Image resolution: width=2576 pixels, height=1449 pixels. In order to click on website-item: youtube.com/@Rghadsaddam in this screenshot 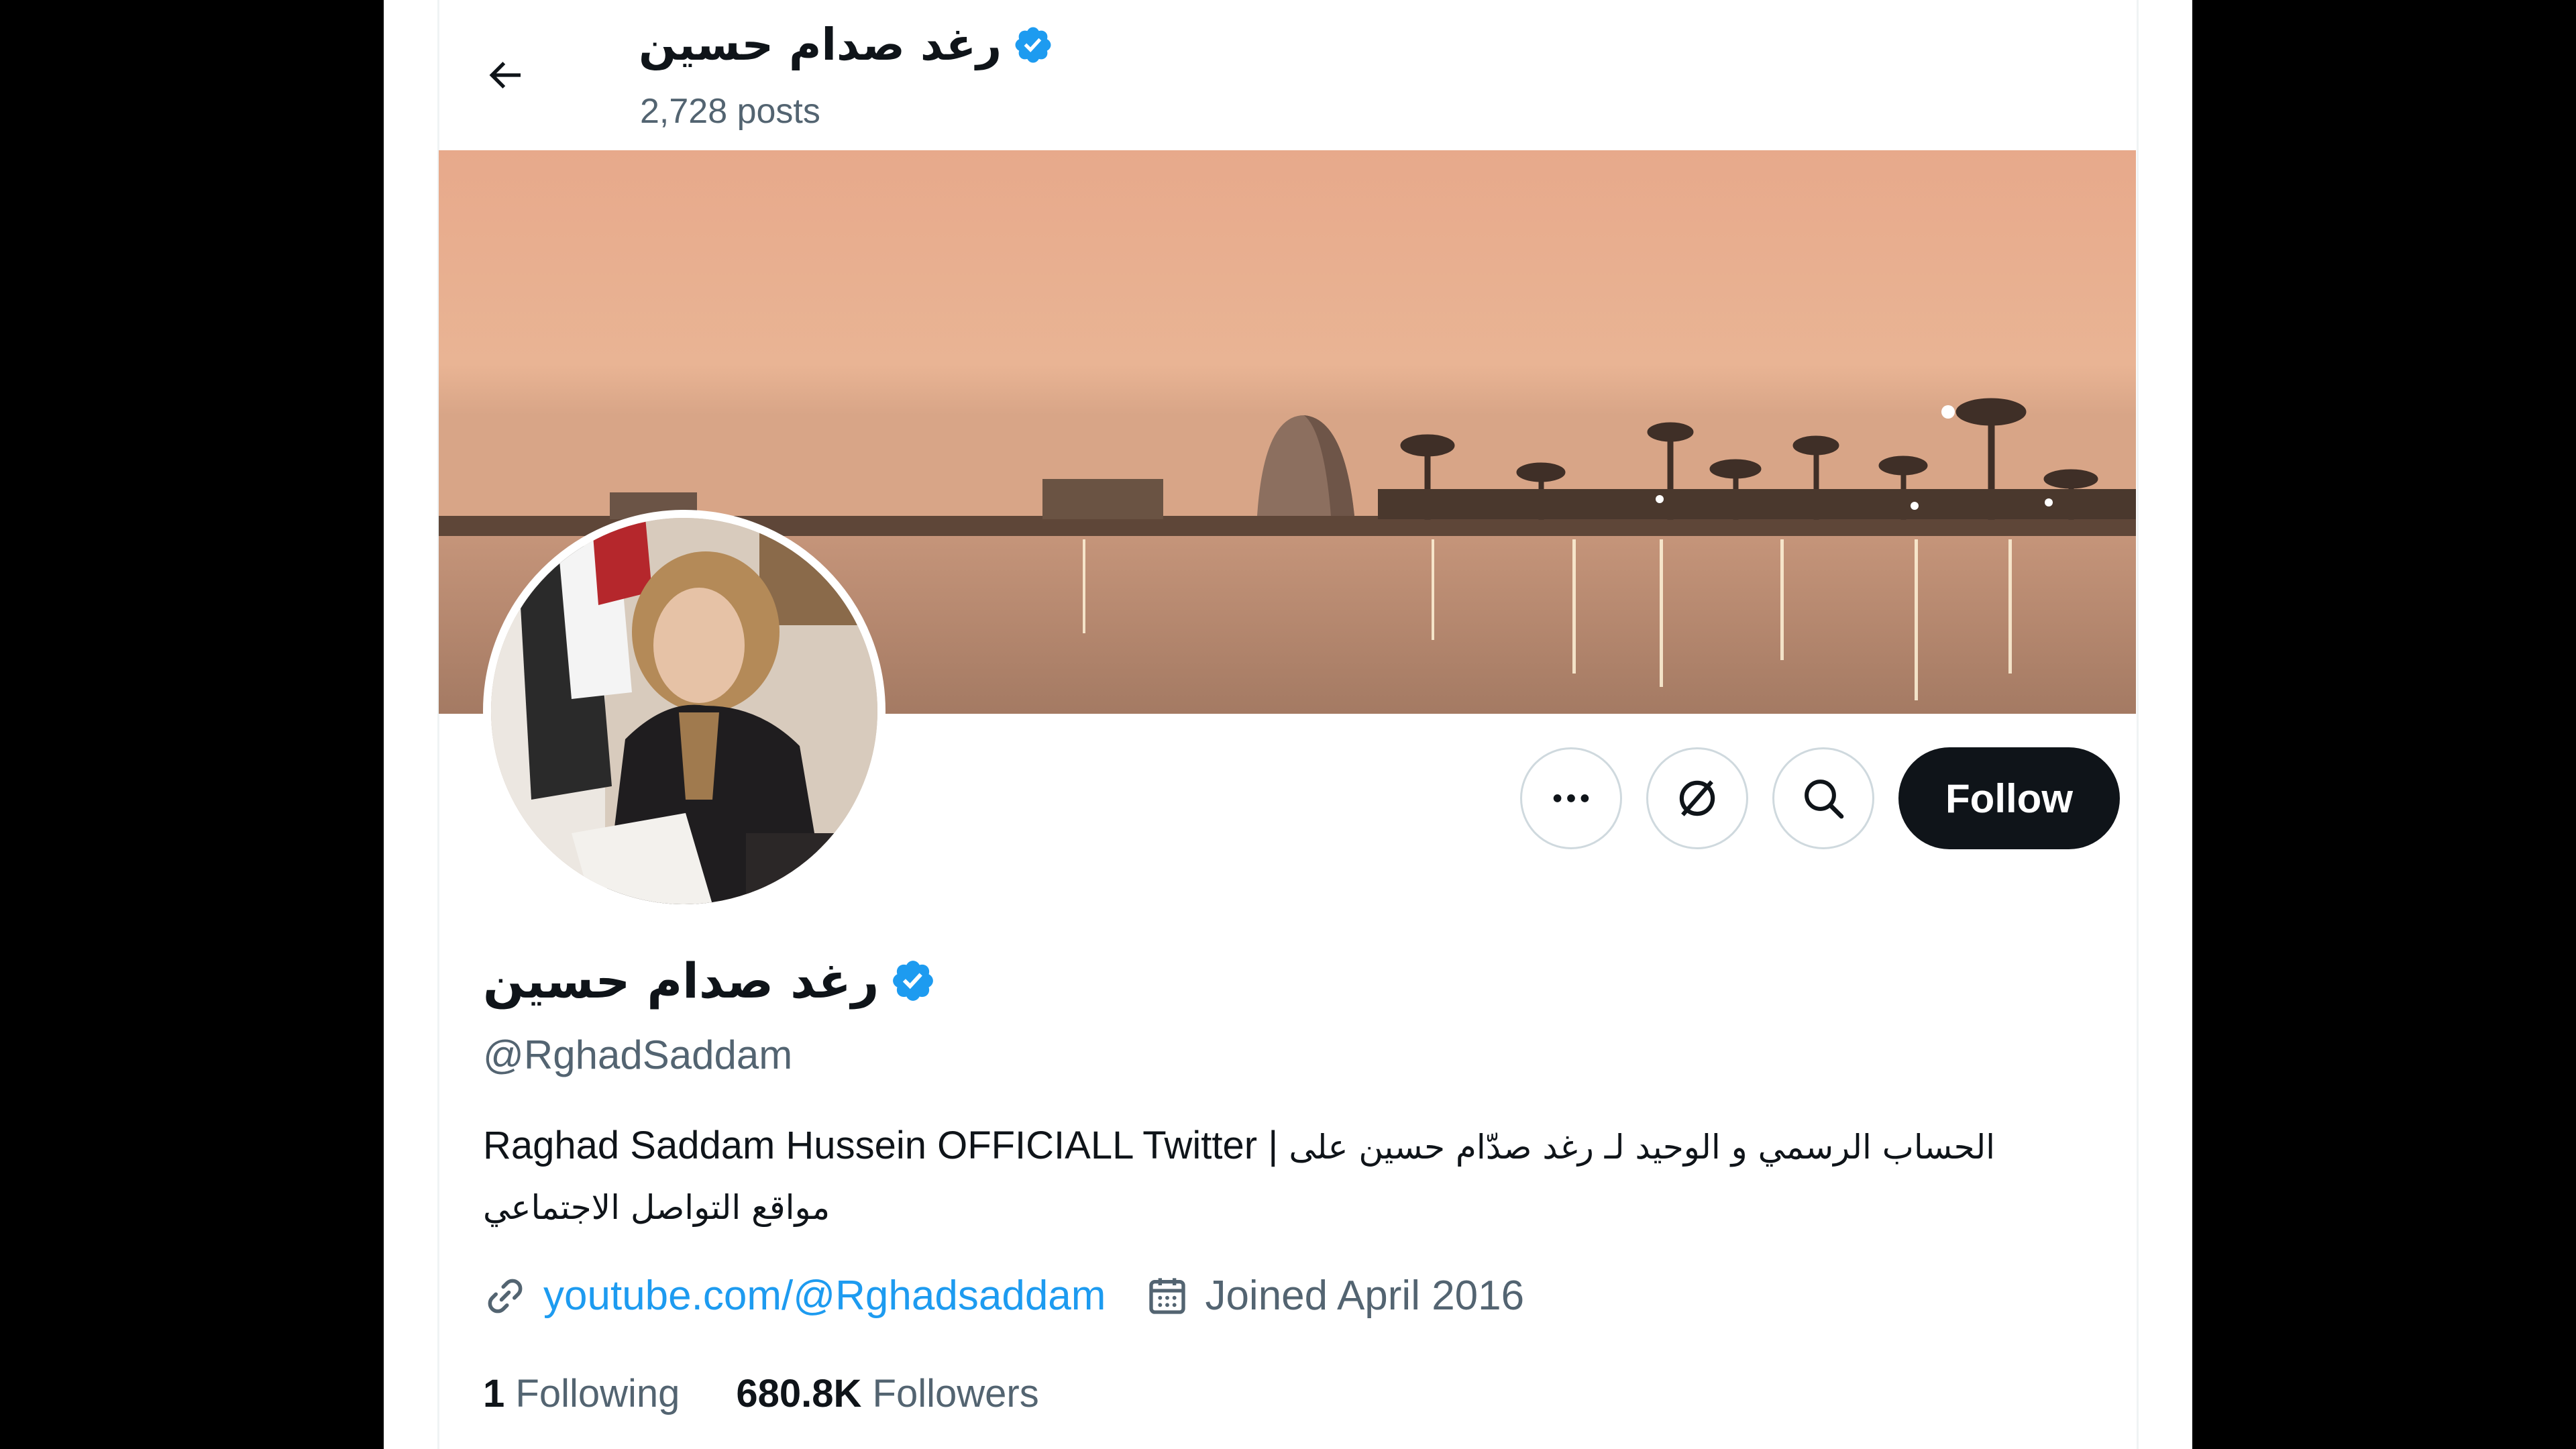, I will do `click(794, 1296)`.